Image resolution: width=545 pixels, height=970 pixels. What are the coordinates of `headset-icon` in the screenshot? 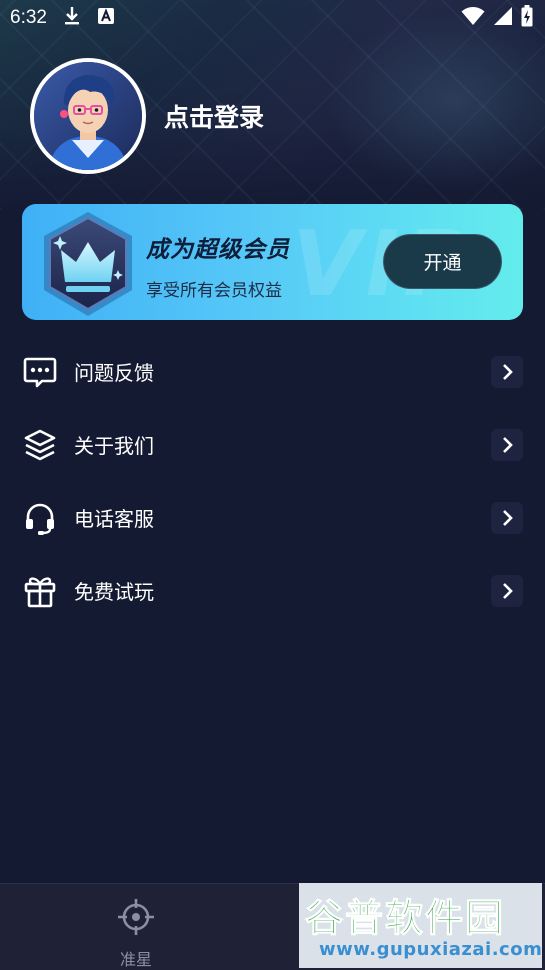 It's located at (40, 518).